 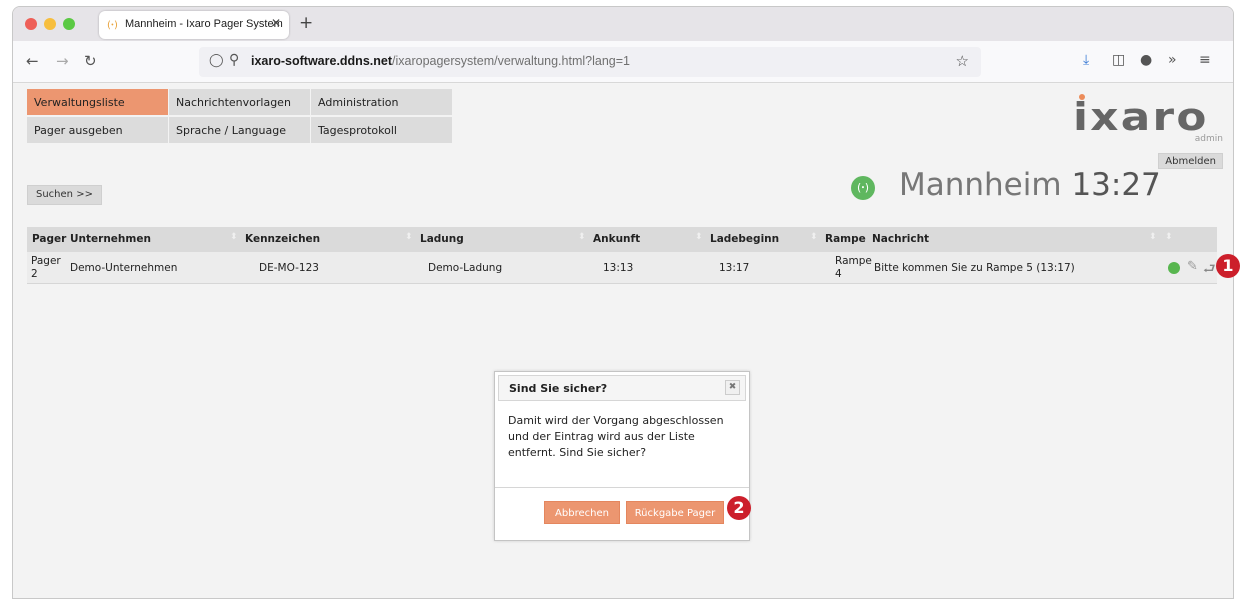 I want to click on signal-icon: (ꞏ), so click(x=863, y=188).